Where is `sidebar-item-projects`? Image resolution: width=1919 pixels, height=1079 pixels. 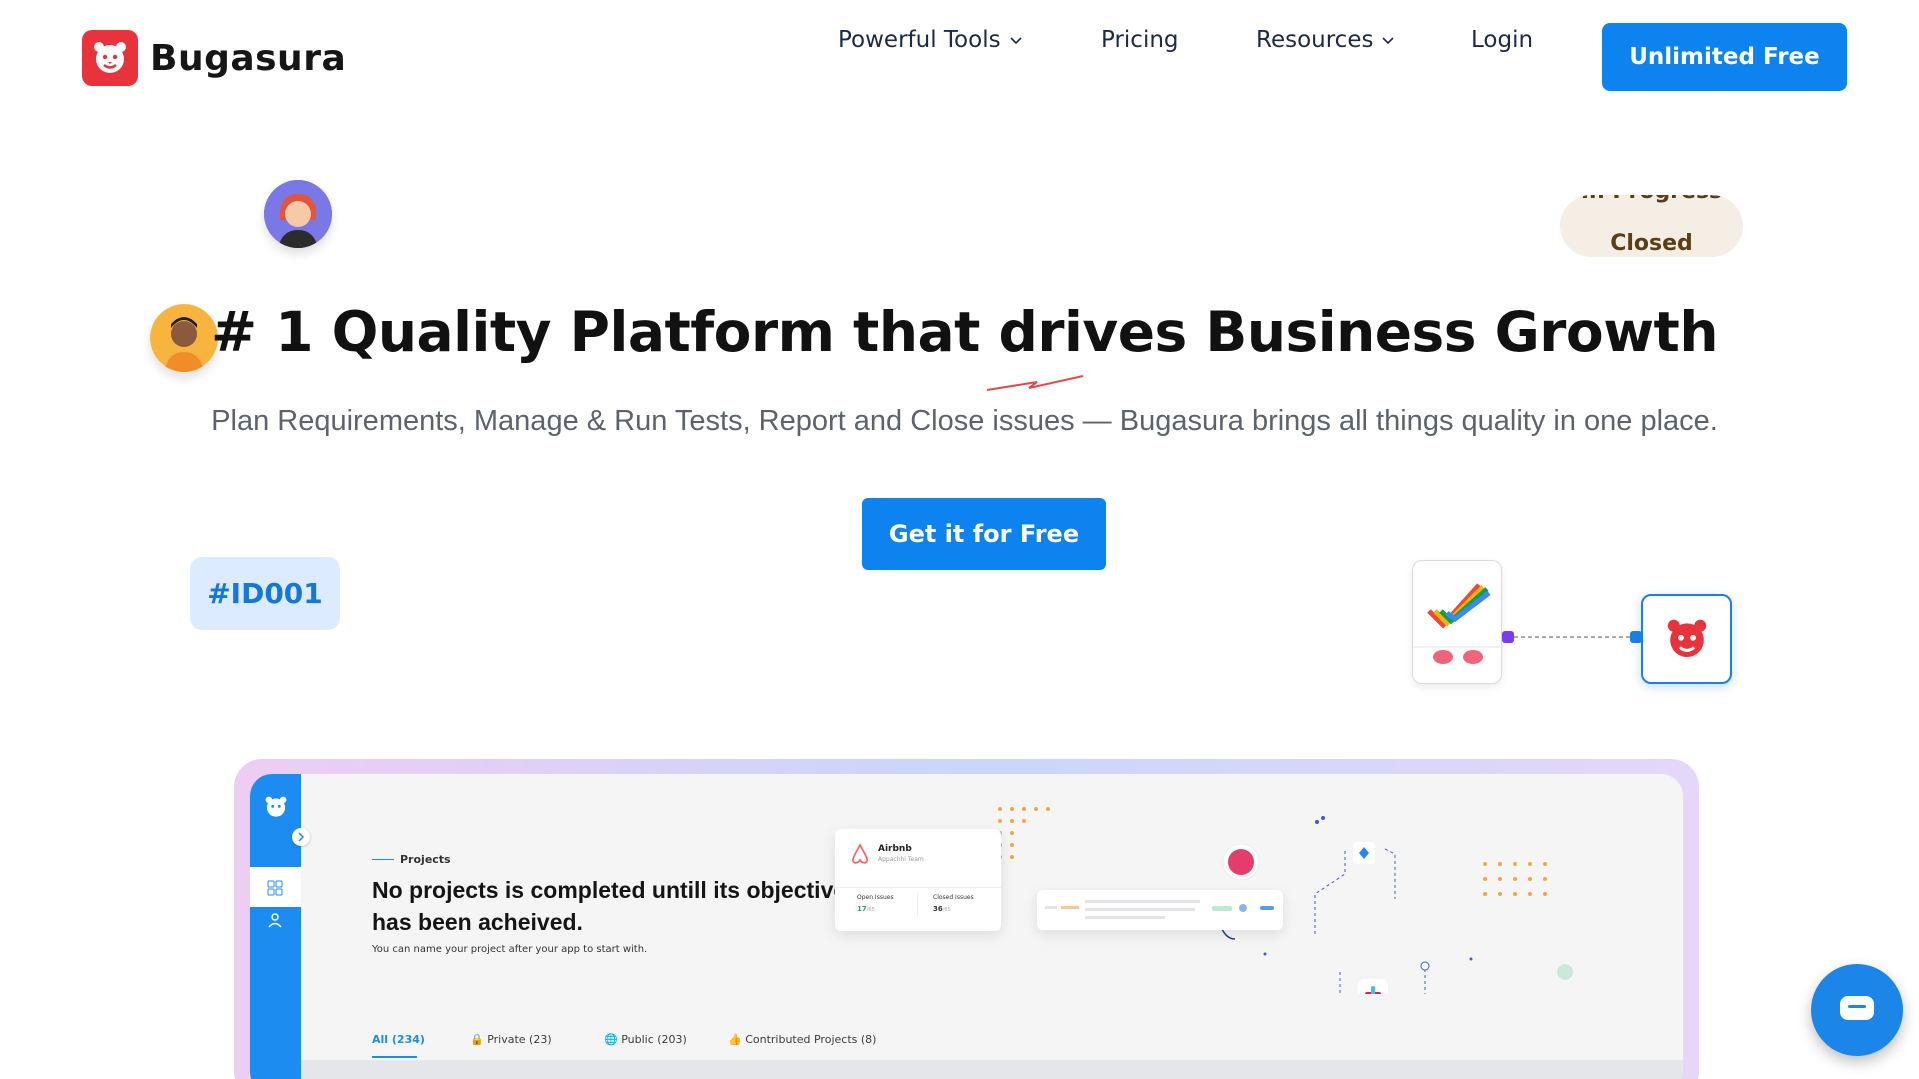 sidebar-item-projects is located at coordinates (275, 887).